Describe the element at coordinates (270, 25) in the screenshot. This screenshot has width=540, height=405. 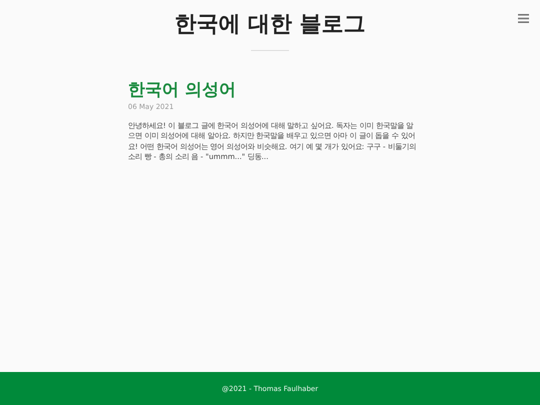
I see `blog-title: 한국에 대한 블로그` at that location.